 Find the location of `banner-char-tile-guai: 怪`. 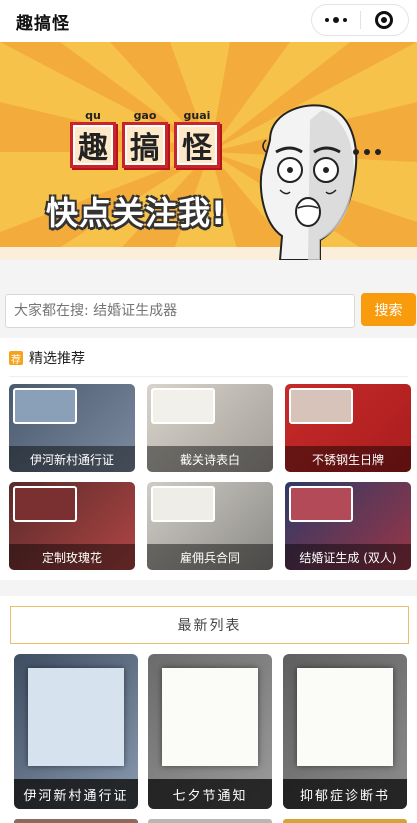

banner-char-tile-guai: 怪 is located at coordinates (197, 145).